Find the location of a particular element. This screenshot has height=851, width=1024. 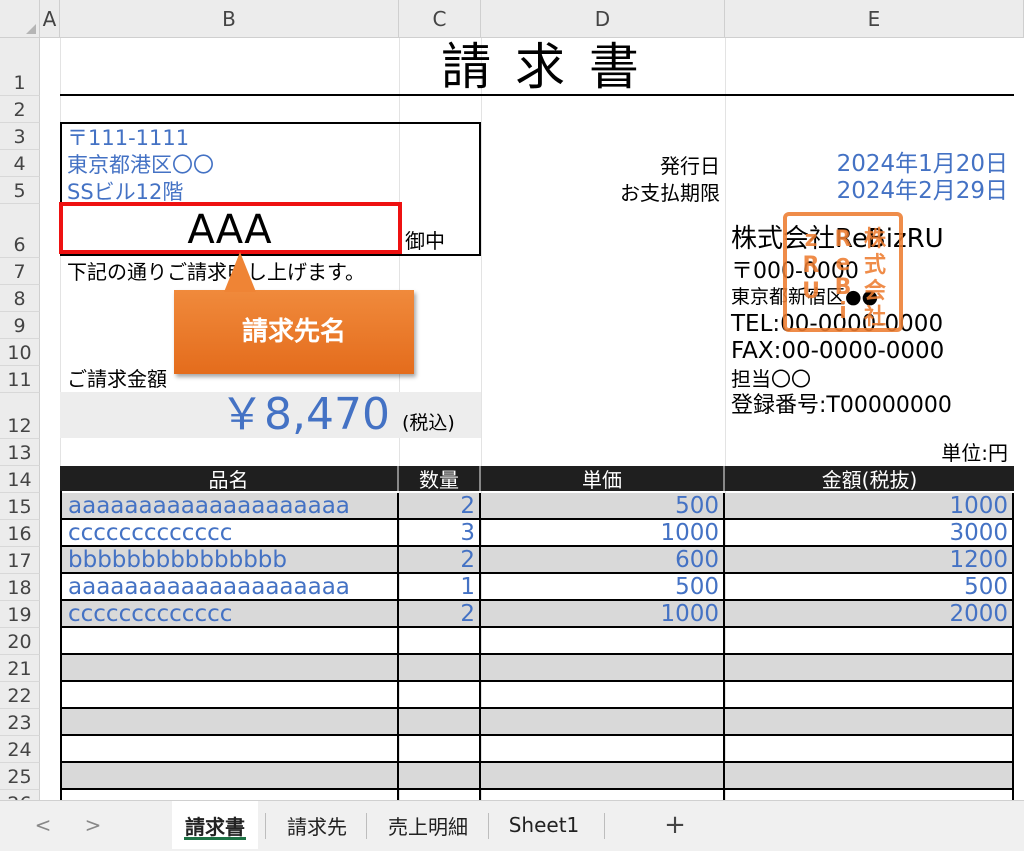

row-header: 23 is located at coordinates (20, 722).